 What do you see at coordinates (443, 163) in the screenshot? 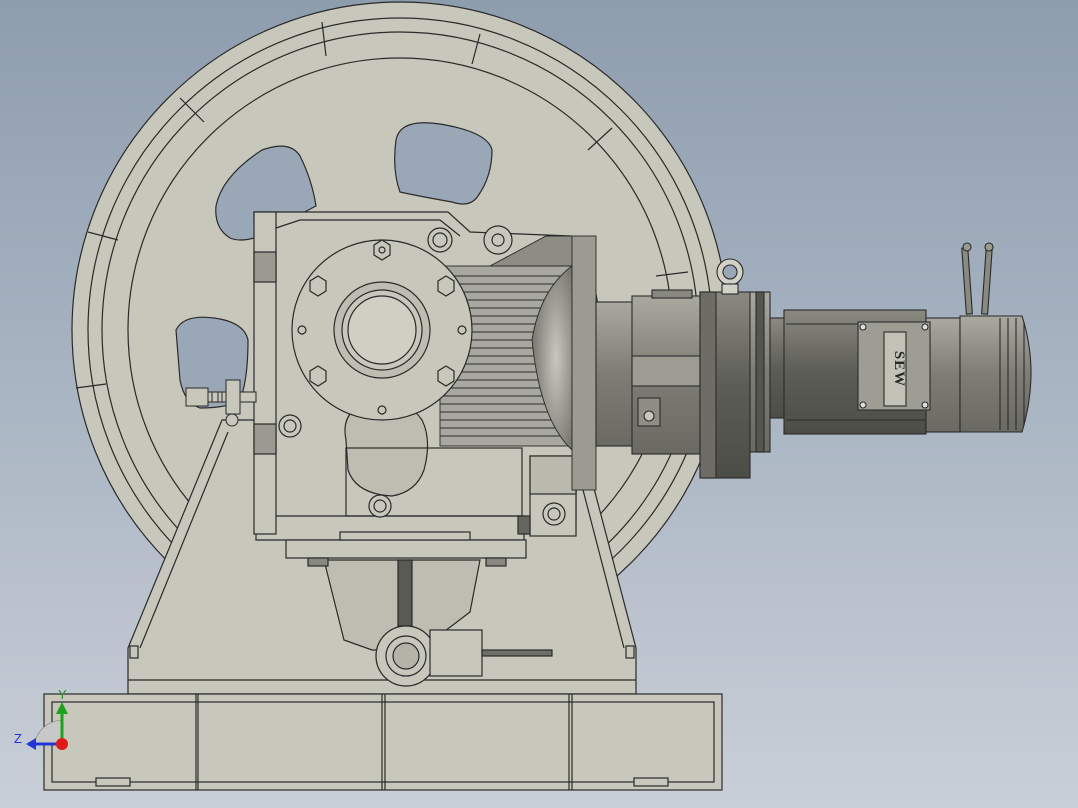
I see `wheel-spoke-hole` at bounding box center [443, 163].